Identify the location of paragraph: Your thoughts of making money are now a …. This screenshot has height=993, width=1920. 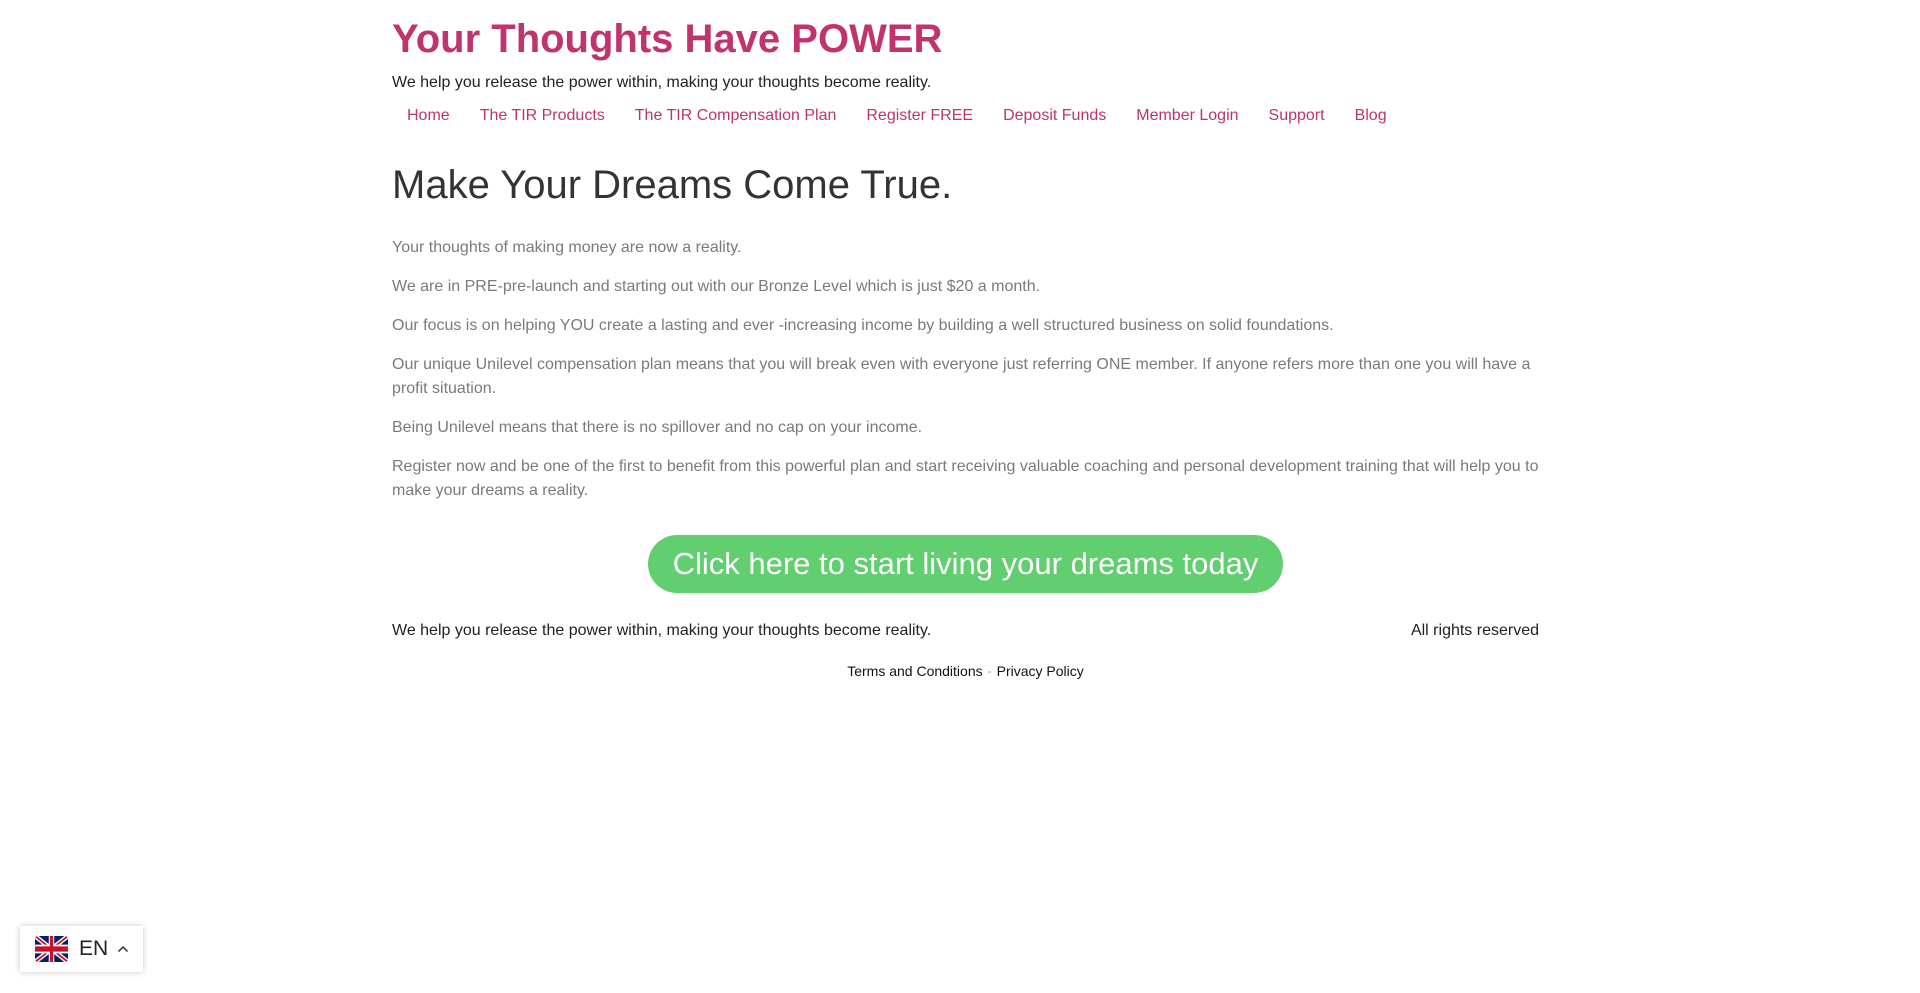
(567, 247).